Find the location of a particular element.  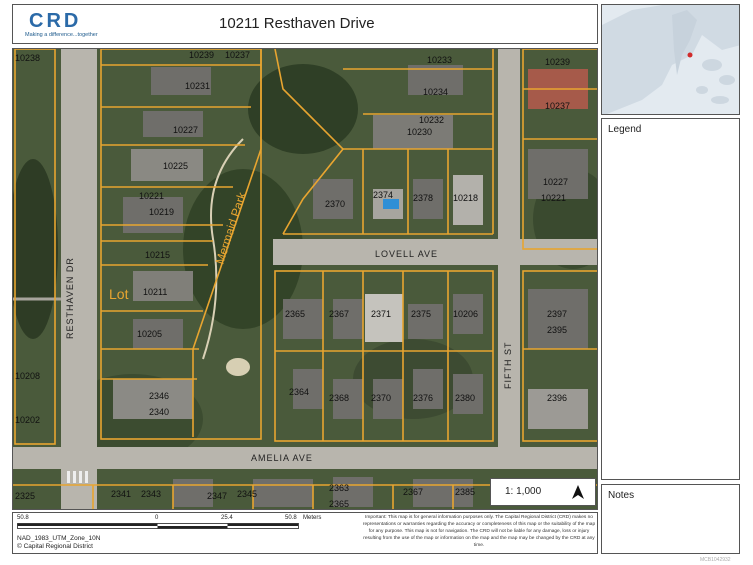

logo-text: CRD is located at coordinates (55, 20).